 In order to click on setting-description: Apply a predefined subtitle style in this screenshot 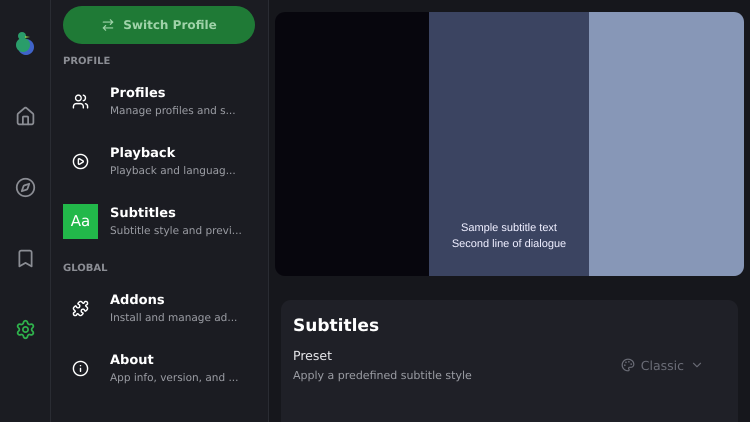, I will do `click(382, 375)`.